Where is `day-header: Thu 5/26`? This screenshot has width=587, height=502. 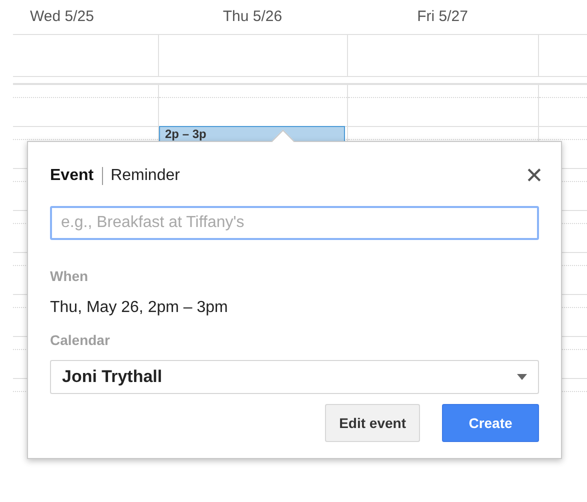
day-header: Thu 5/26 is located at coordinates (252, 16).